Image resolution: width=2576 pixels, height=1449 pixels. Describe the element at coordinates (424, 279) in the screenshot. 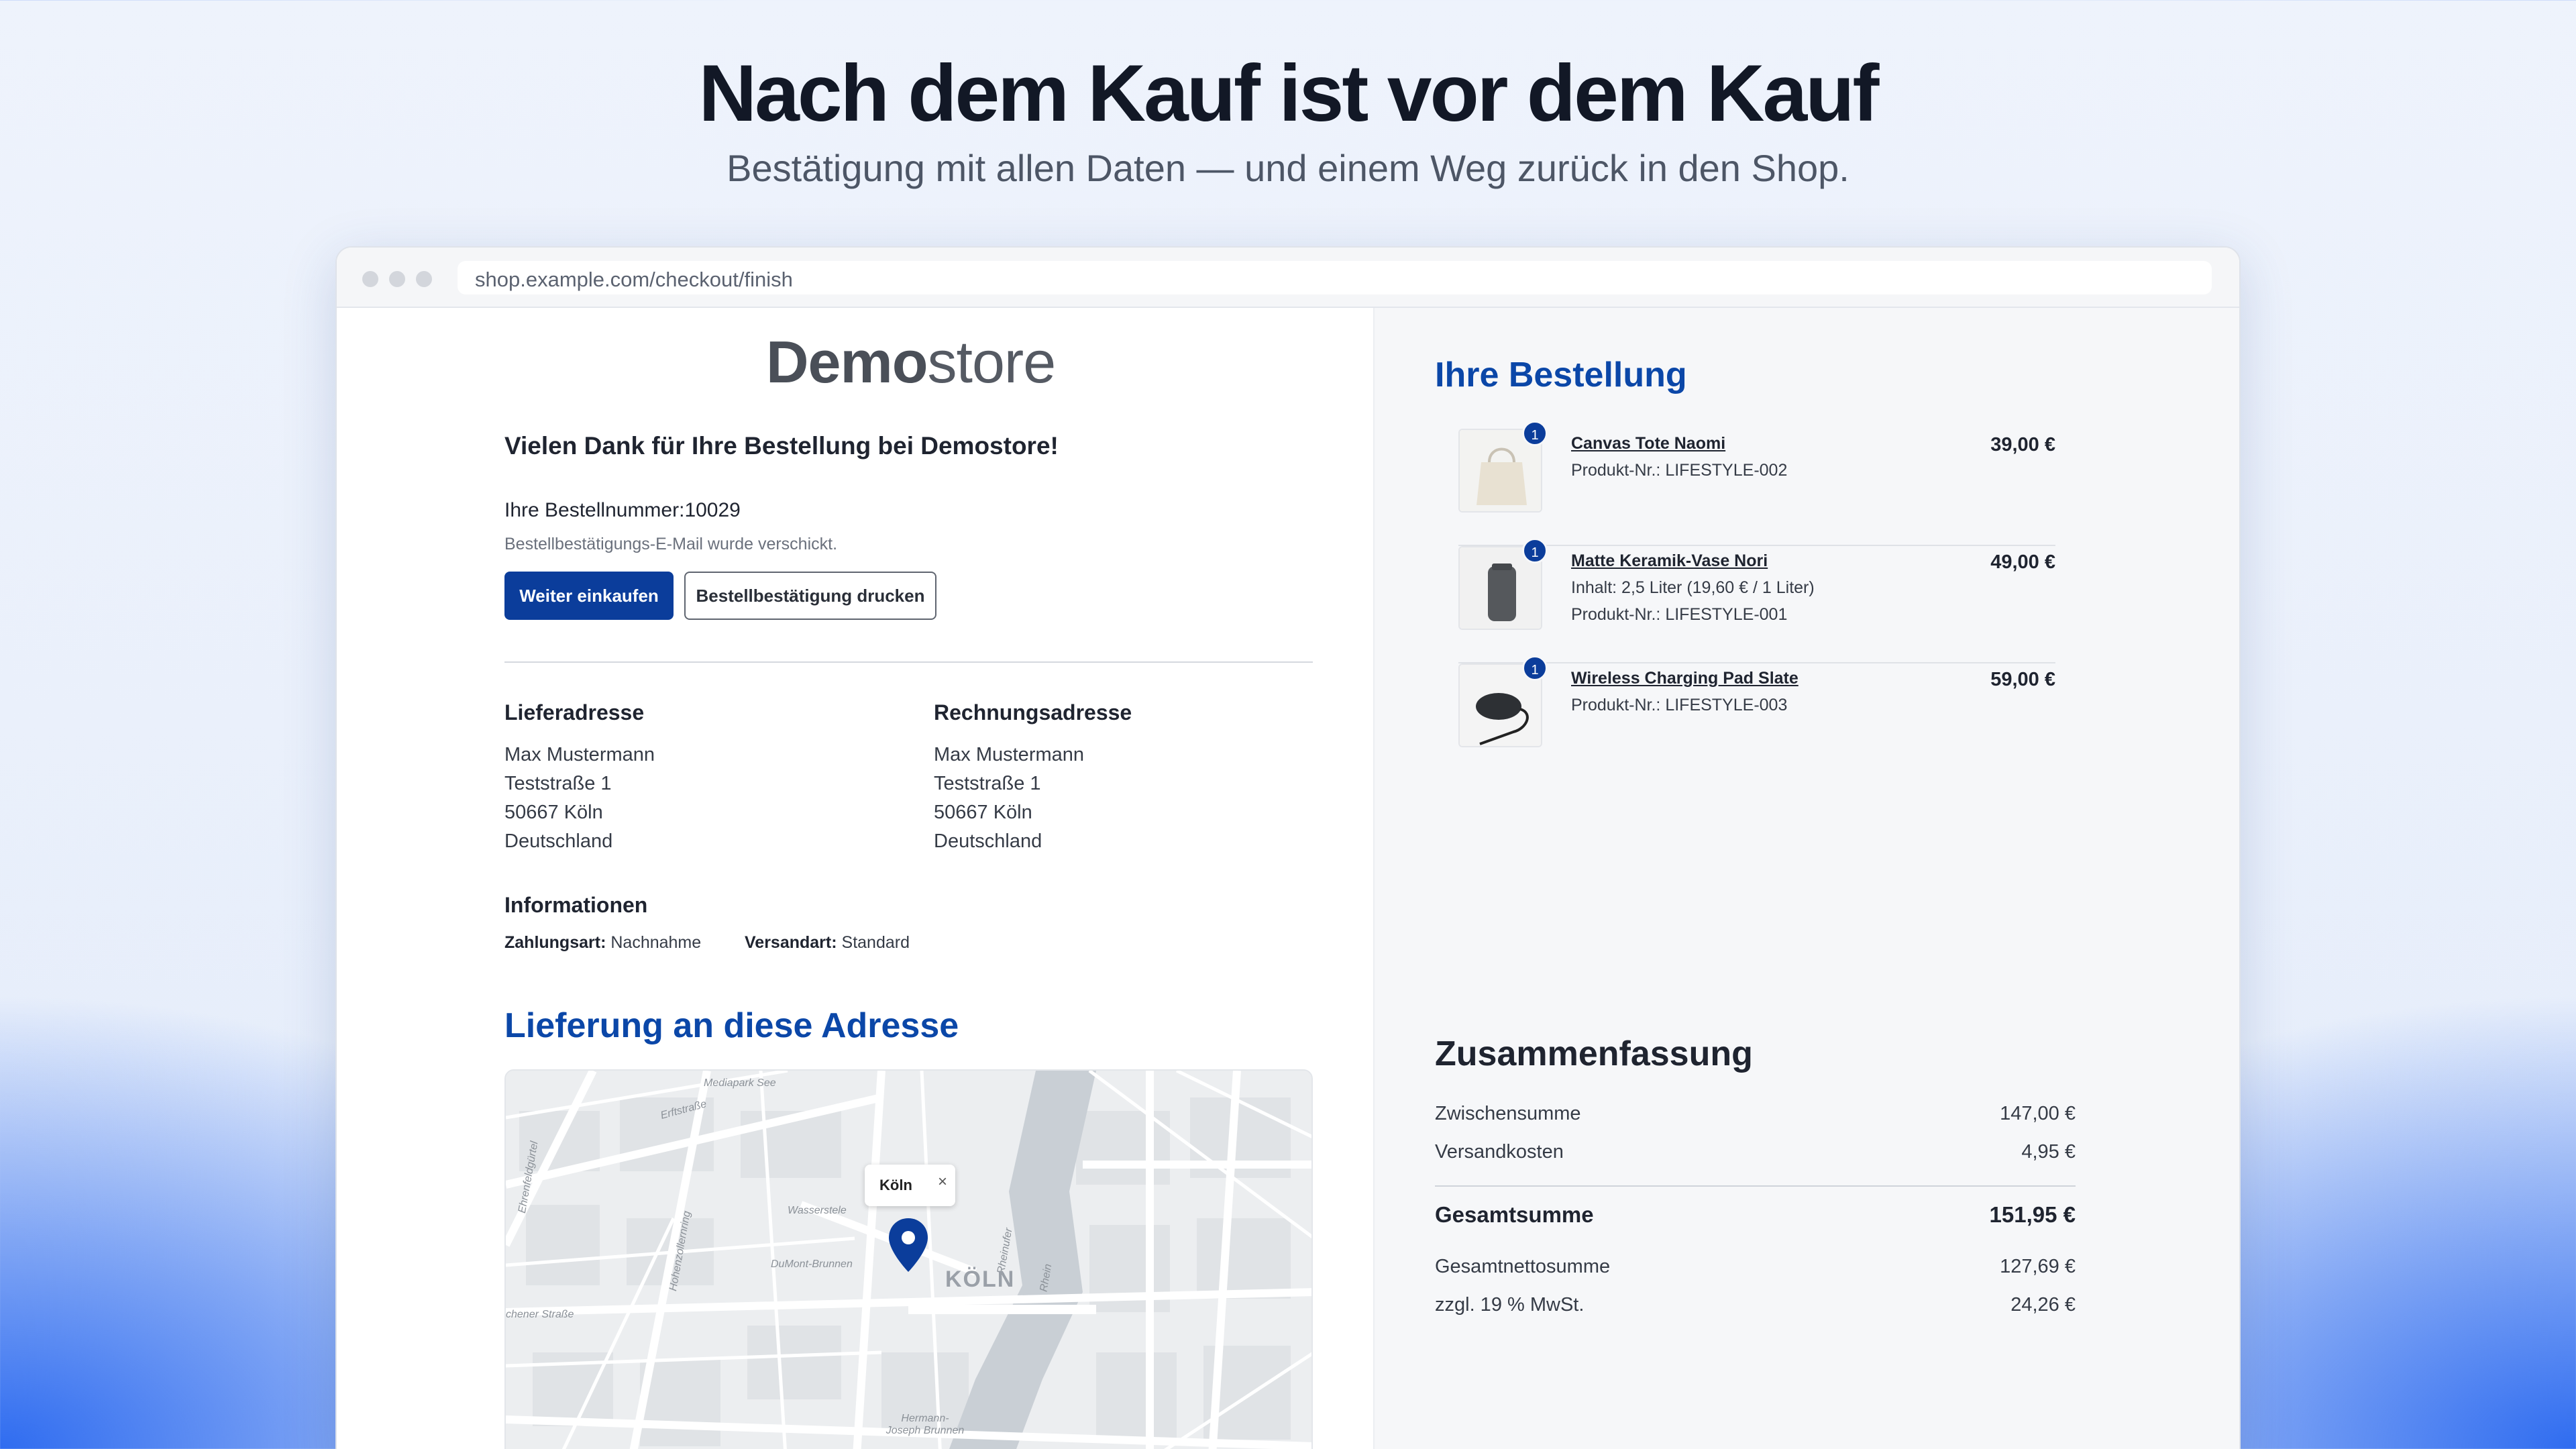

I see `window-dot-maximize` at that location.